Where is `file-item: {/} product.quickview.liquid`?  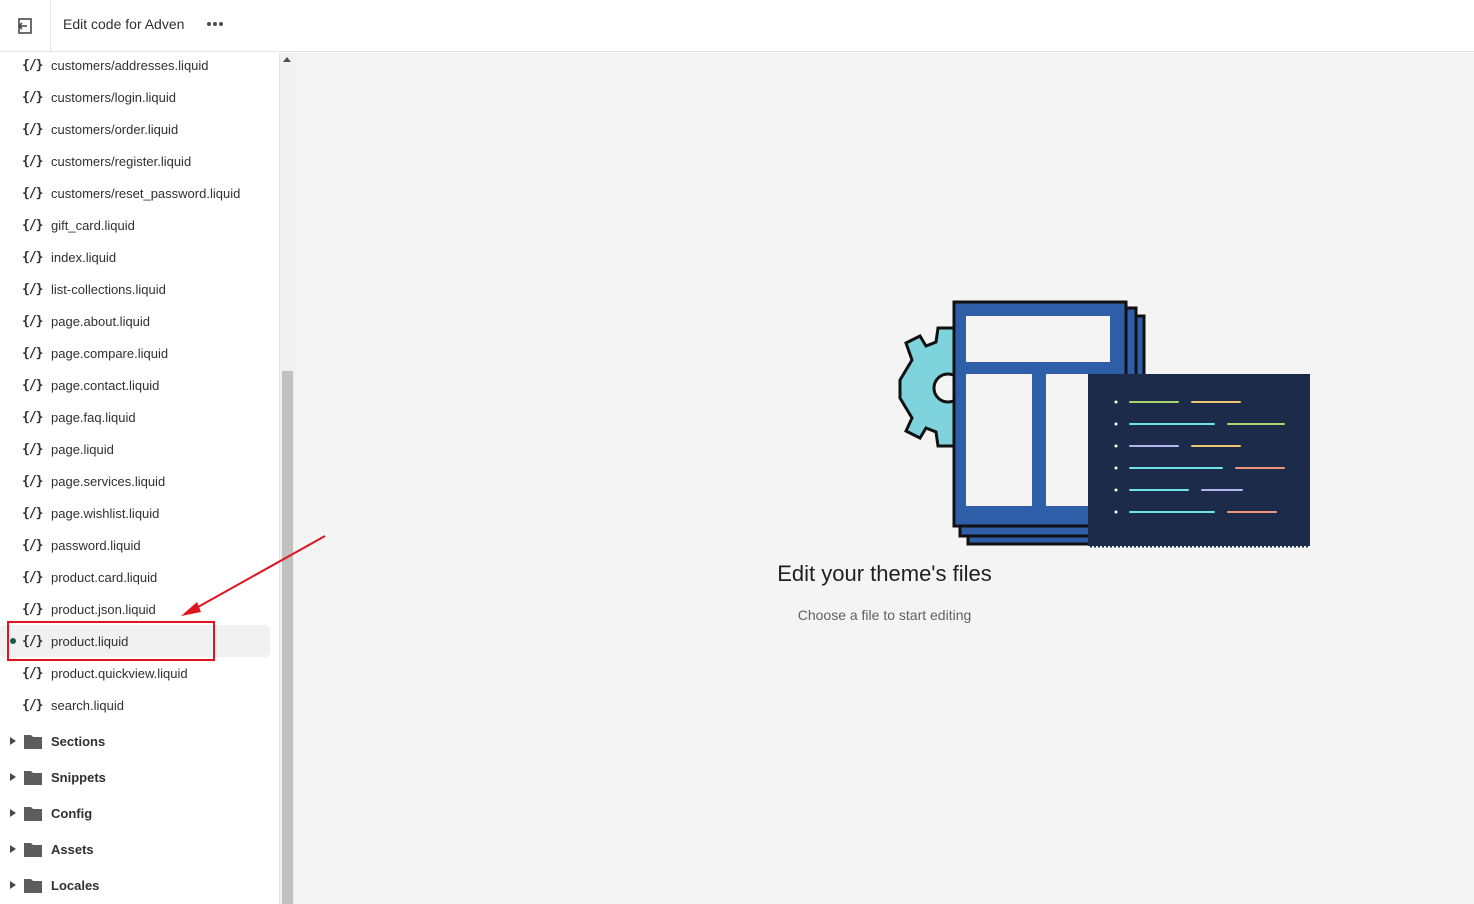
file-item: {/} product.quickview.liquid is located at coordinates (135, 673).